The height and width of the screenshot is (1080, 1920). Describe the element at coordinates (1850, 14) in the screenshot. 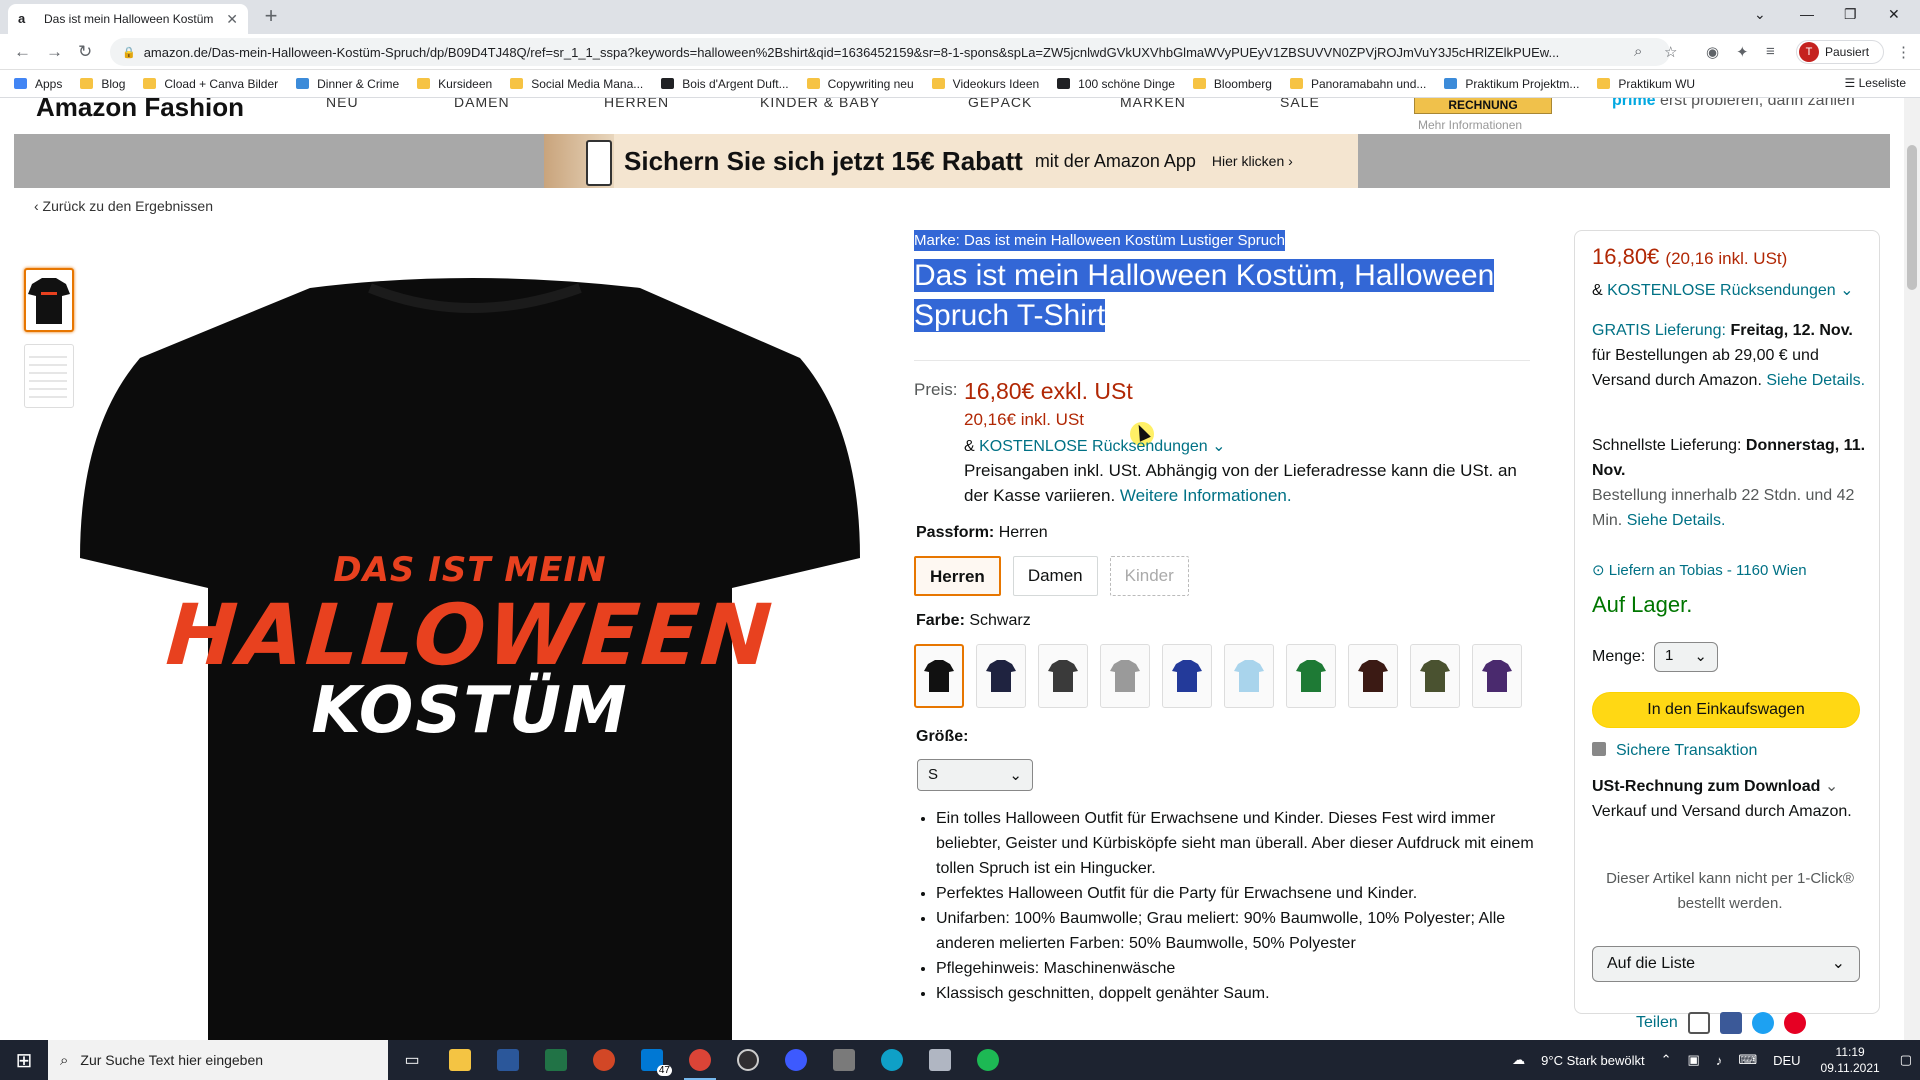

I see `restore-icon: ❐` at that location.